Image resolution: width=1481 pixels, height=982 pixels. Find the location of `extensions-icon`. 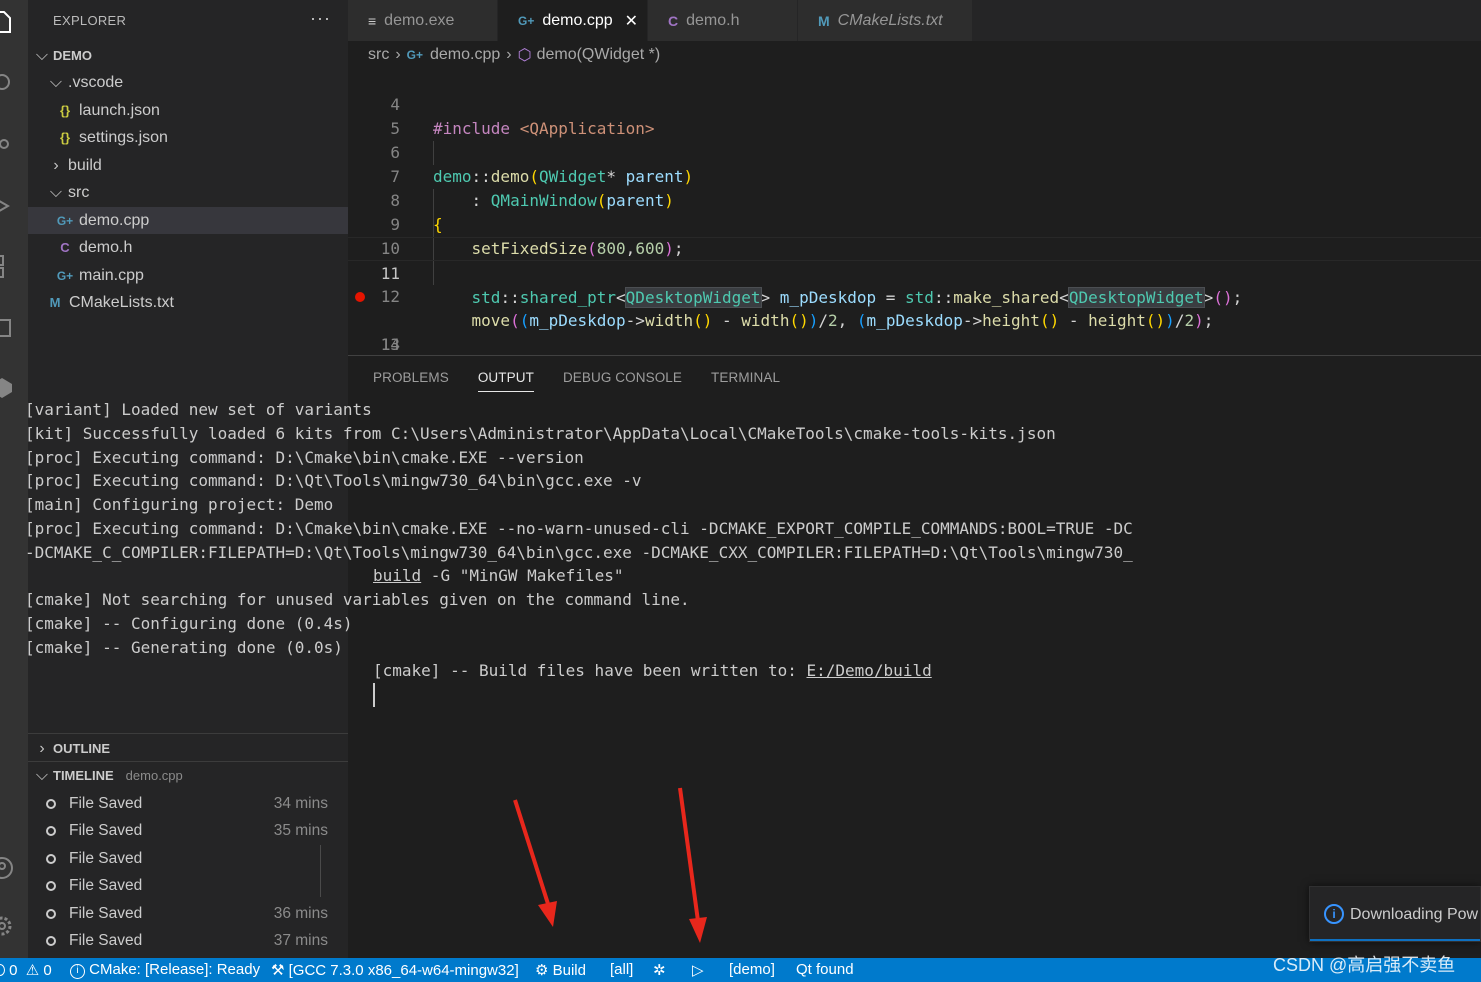

extensions-icon is located at coordinates (7, 266).